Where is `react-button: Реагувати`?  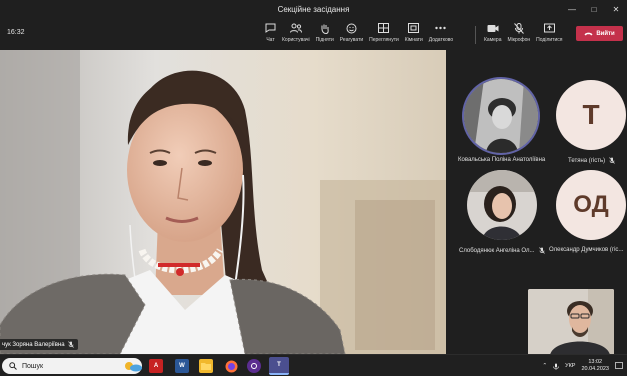
react-button: Реагувати is located at coordinates (351, 35).